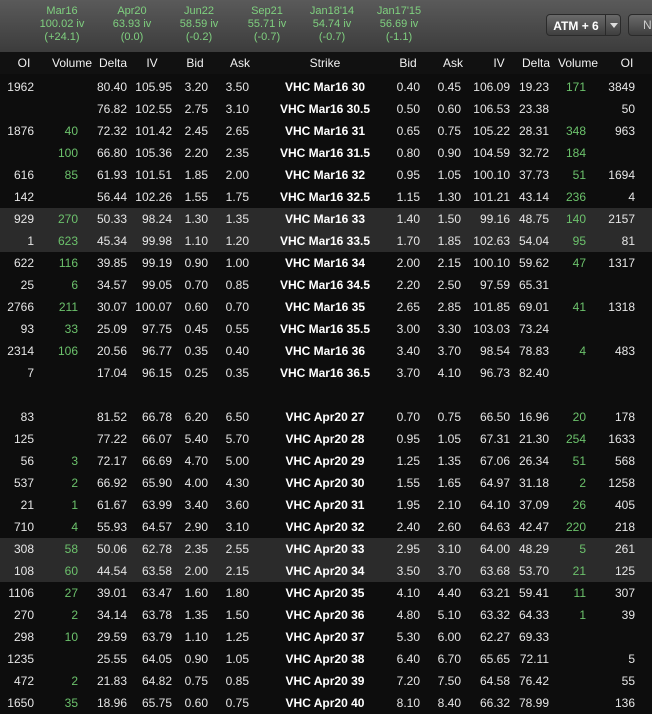 Image resolution: width=652 pixels, height=714 pixels. I want to click on header-strike: Strike, so click(325, 63).